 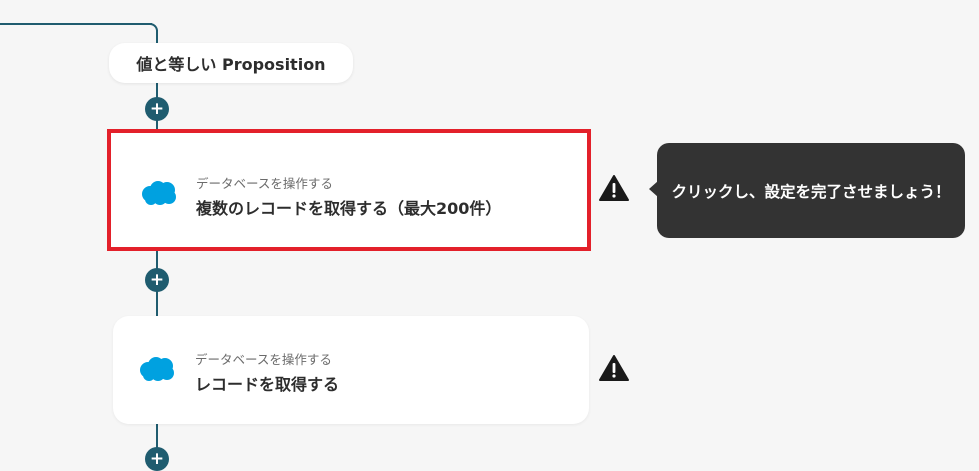 What do you see at coordinates (267, 384) in the screenshot?
I see `operation-title: レコードを取得する` at bounding box center [267, 384].